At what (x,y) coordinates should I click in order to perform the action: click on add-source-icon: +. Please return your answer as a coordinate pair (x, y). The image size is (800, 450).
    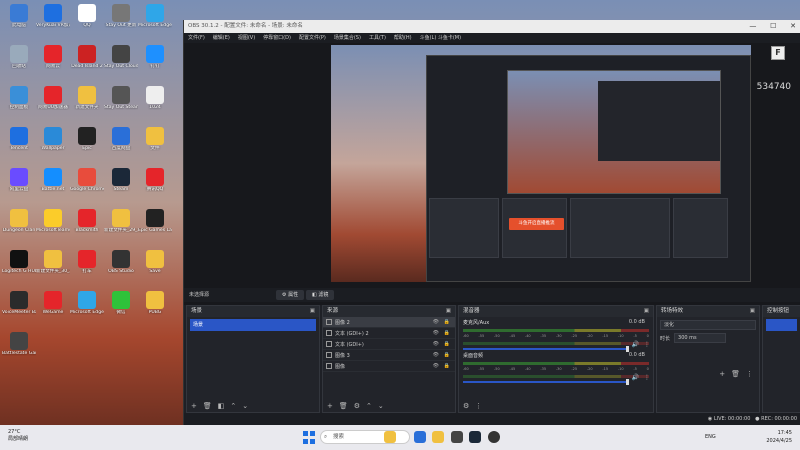
    Looking at the image, I should click on (330, 406).